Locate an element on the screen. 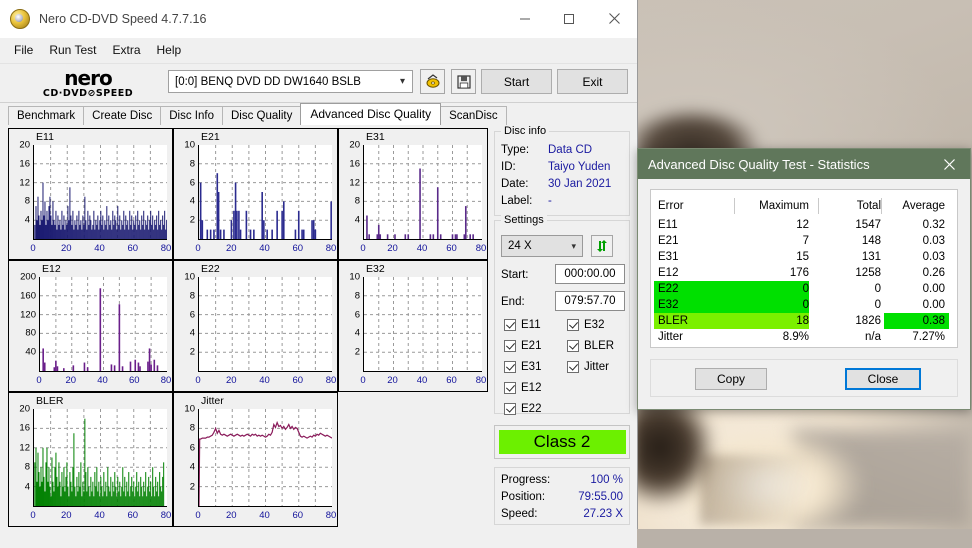 This screenshot has height=548, width=972. start-time-field: 000:00.00 is located at coordinates (590, 274).